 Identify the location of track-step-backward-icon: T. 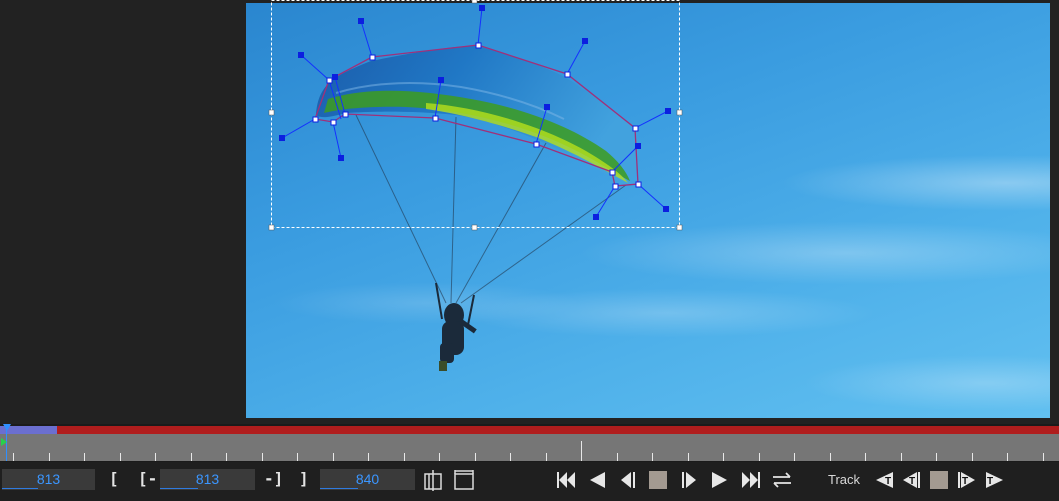
(911, 480).